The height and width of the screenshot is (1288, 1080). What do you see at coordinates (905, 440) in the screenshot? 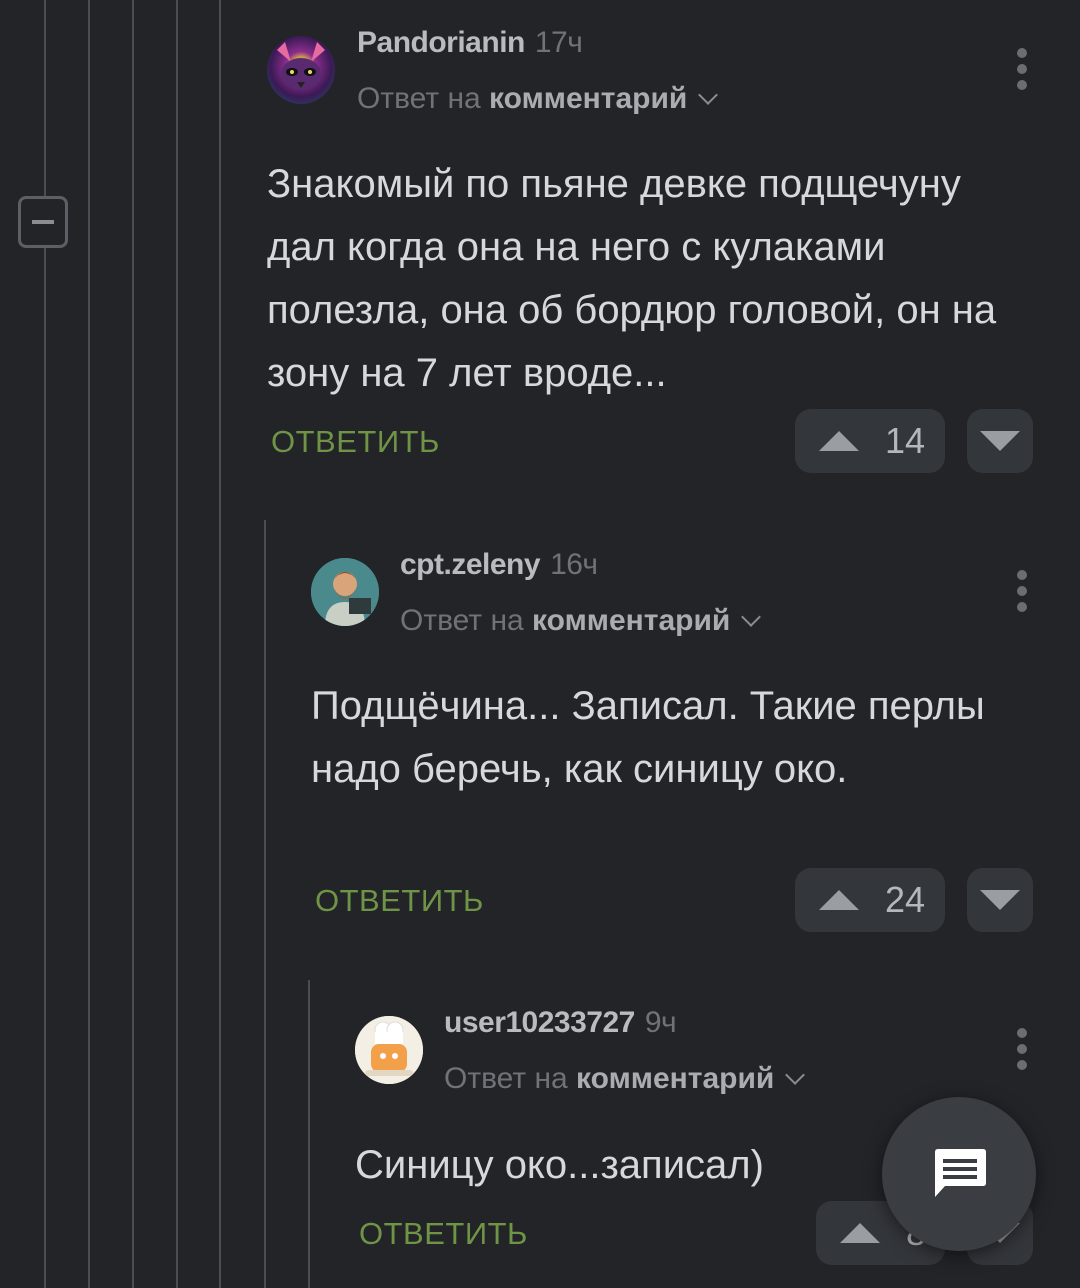
I see `vote-count: 14` at bounding box center [905, 440].